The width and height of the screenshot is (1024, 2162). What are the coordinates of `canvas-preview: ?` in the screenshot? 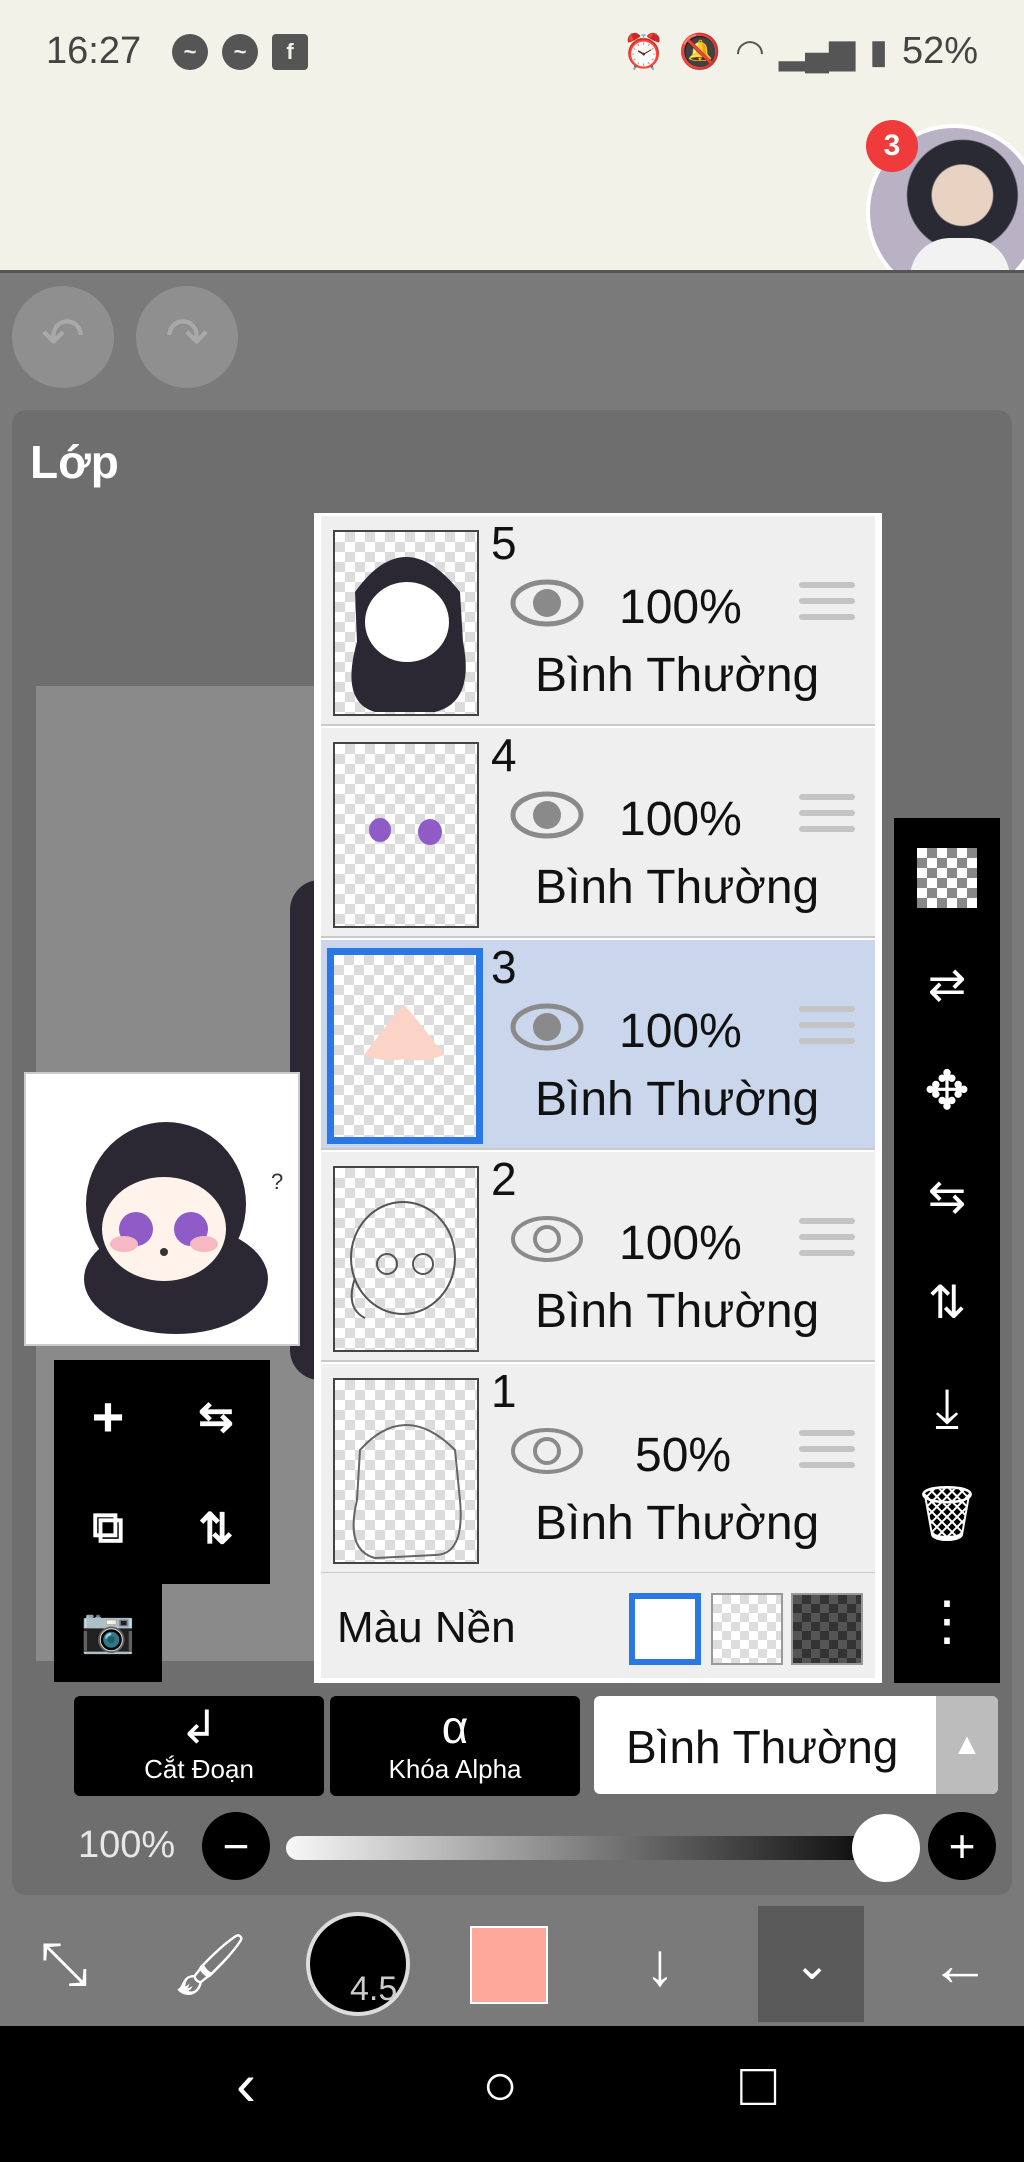 It's located at (162, 1209).